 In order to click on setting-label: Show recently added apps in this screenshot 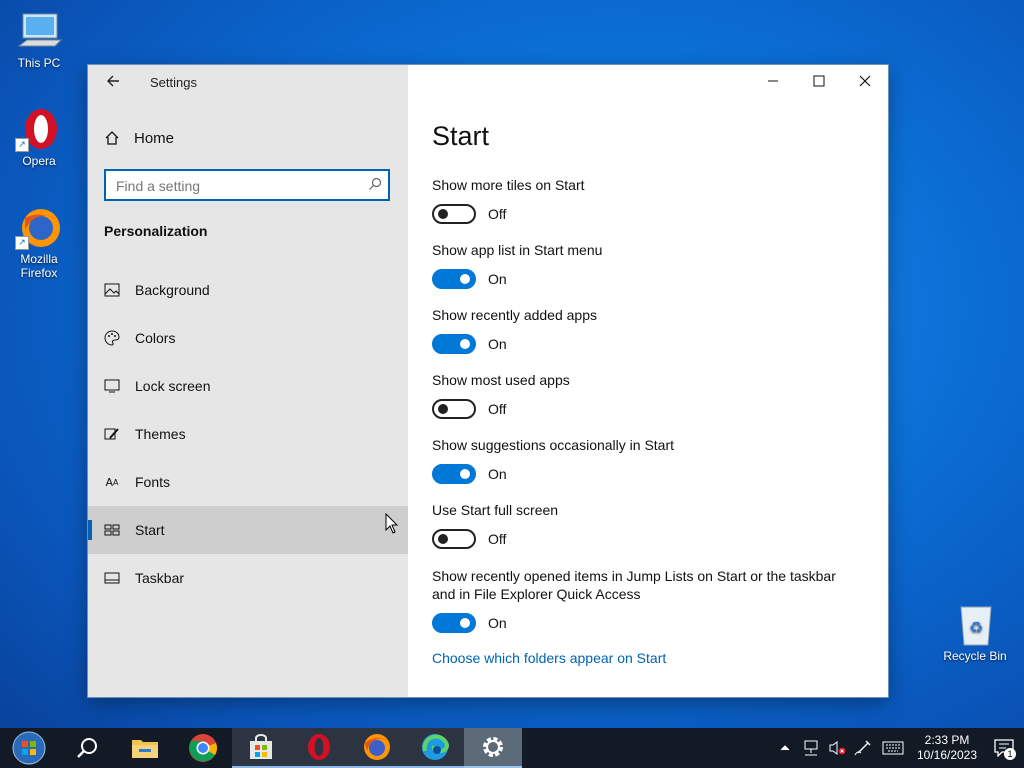, I will do `click(514, 315)`.